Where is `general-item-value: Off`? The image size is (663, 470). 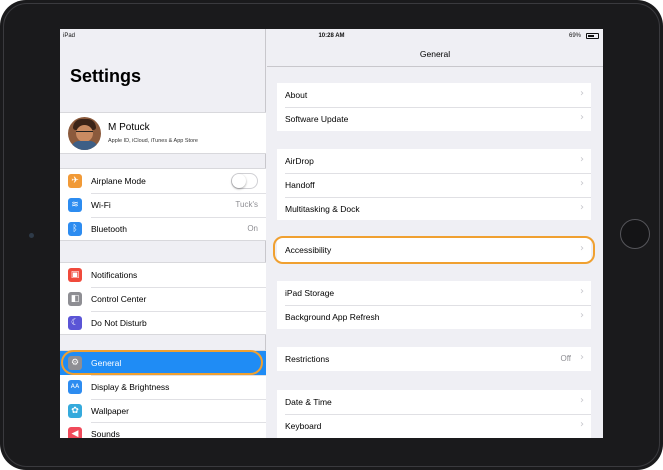
general-item-value: Off is located at coordinates (565, 358).